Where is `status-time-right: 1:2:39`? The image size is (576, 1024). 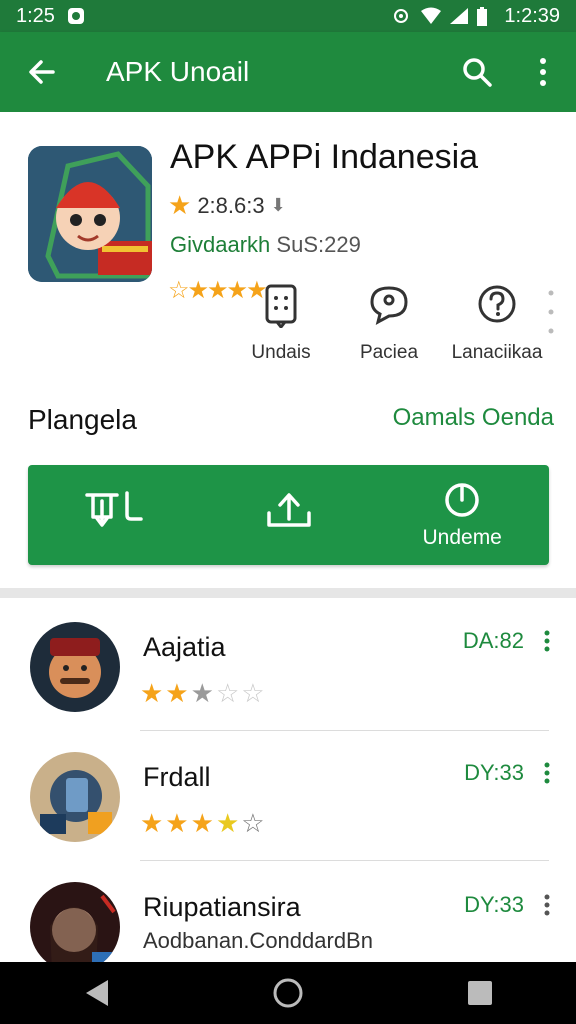
status-time-right: 1:2:39 is located at coordinates (532, 15).